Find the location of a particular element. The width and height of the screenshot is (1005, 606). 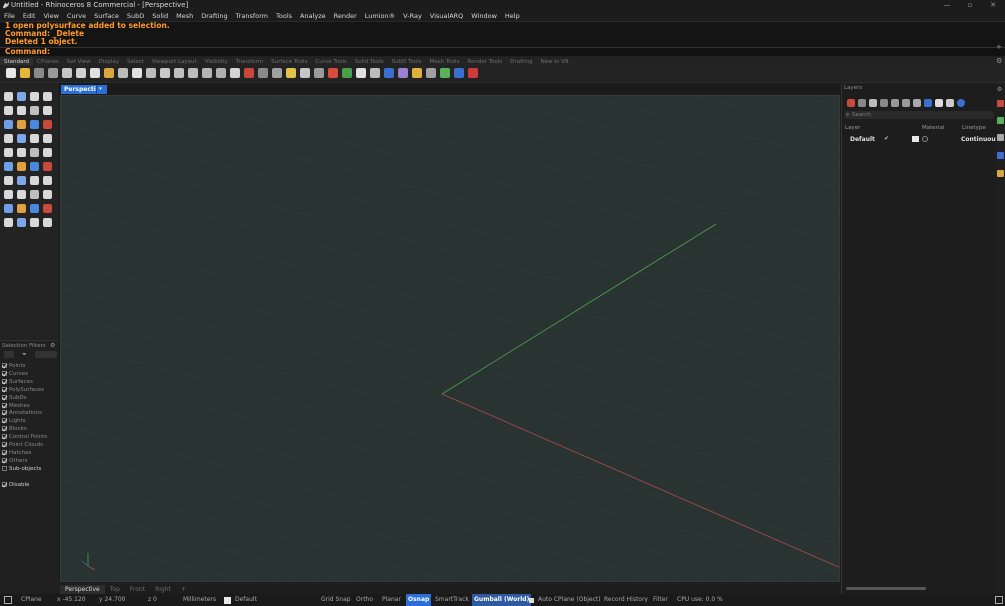

layer-row-default: Default ✔ Continuous is located at coordinates (920, 139).